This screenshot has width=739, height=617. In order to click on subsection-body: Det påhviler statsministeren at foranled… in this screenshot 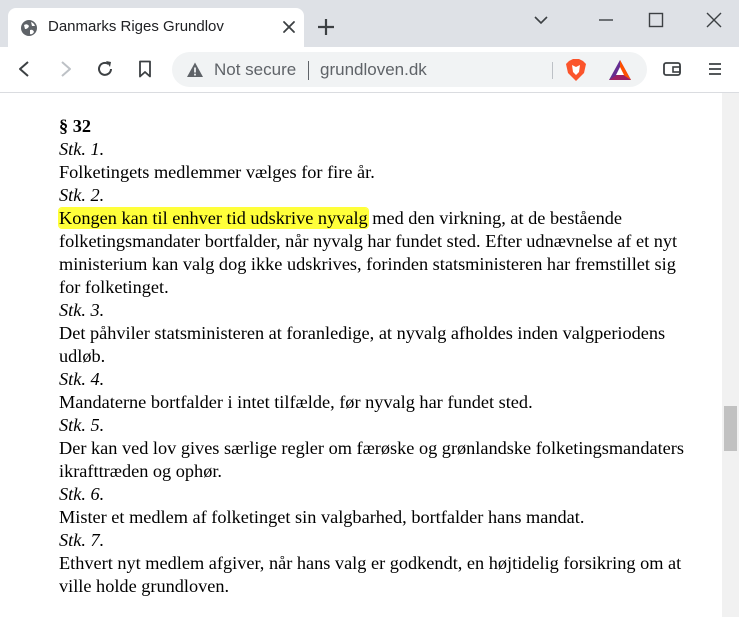, I will do `click(362, 344)`.